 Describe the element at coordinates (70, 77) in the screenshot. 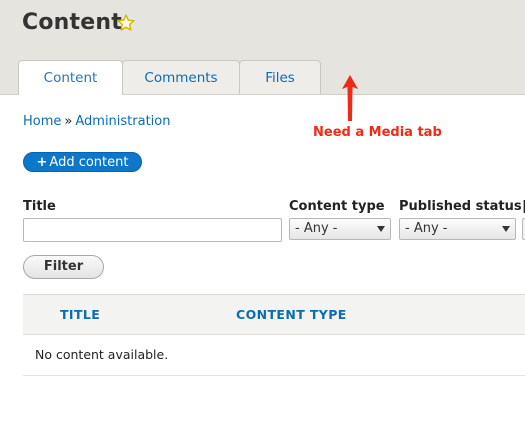

I see `tab-content: Content` at that location.